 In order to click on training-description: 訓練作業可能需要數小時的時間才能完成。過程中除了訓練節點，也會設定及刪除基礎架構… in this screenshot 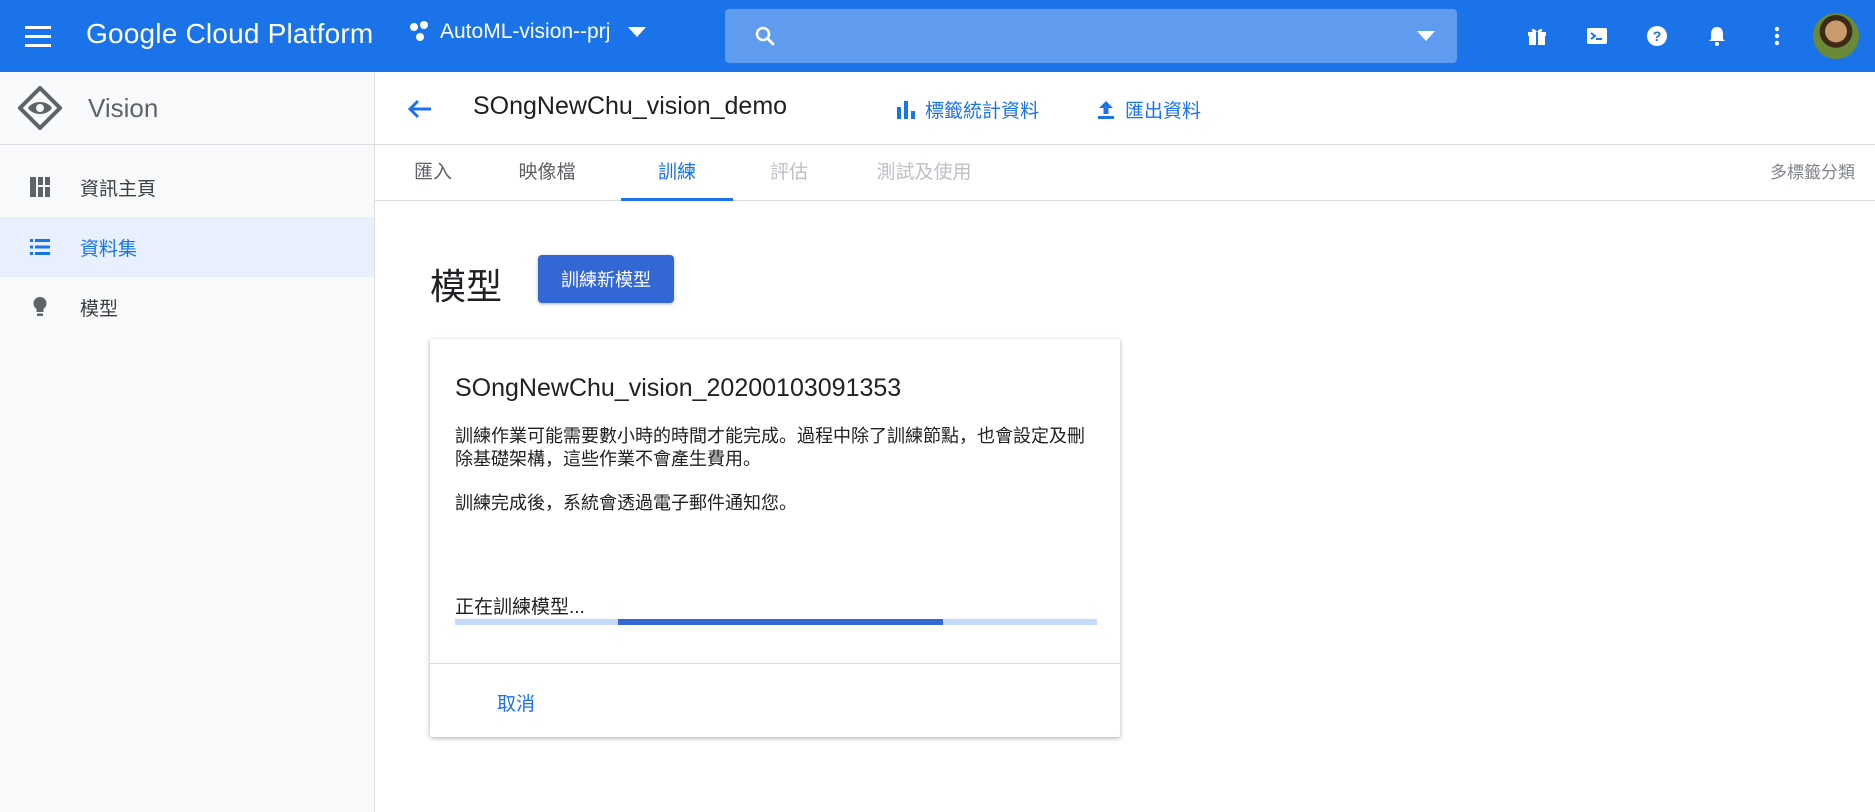, I will do `click(770, 447)`.